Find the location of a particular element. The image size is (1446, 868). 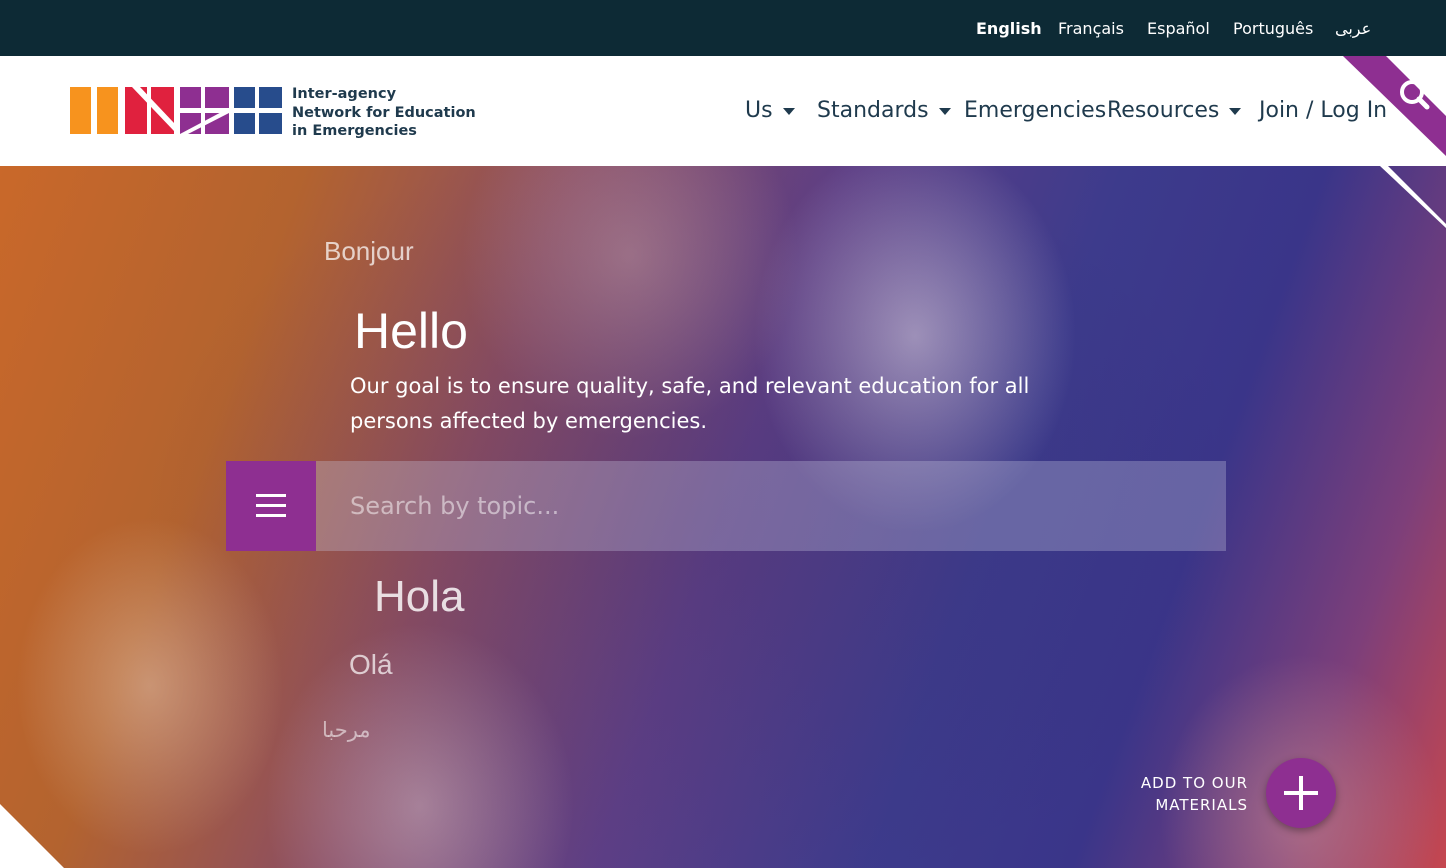

search-corner-shape is located at coordinates (1394, 106).